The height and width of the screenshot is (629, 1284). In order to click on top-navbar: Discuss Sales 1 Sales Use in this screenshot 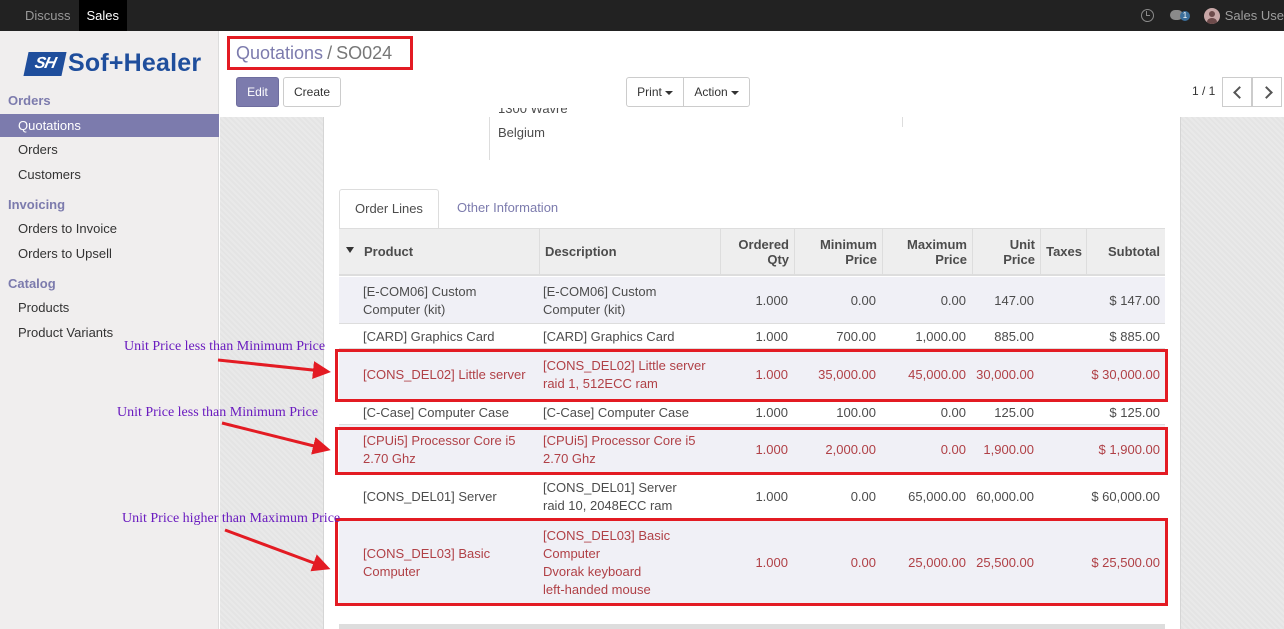, I will do `click(642, 15)`.